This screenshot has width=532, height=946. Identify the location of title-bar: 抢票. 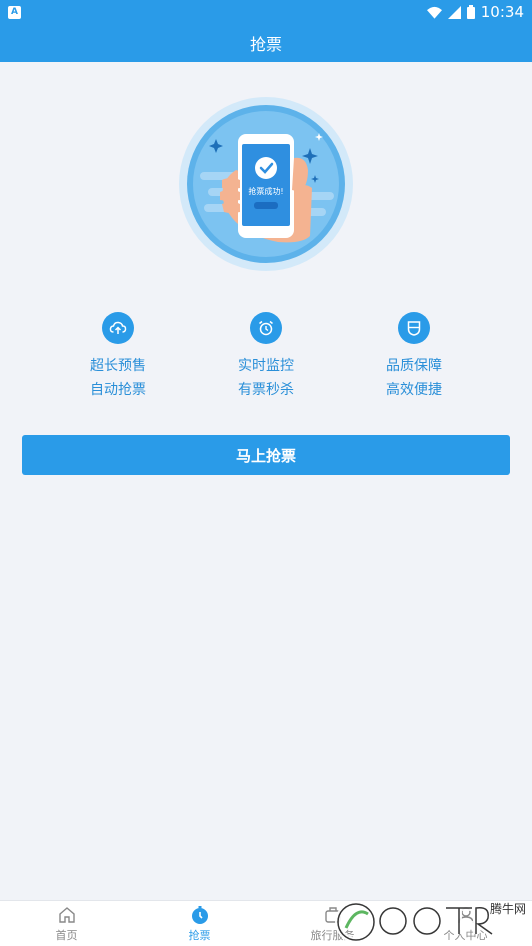
(266, 43).